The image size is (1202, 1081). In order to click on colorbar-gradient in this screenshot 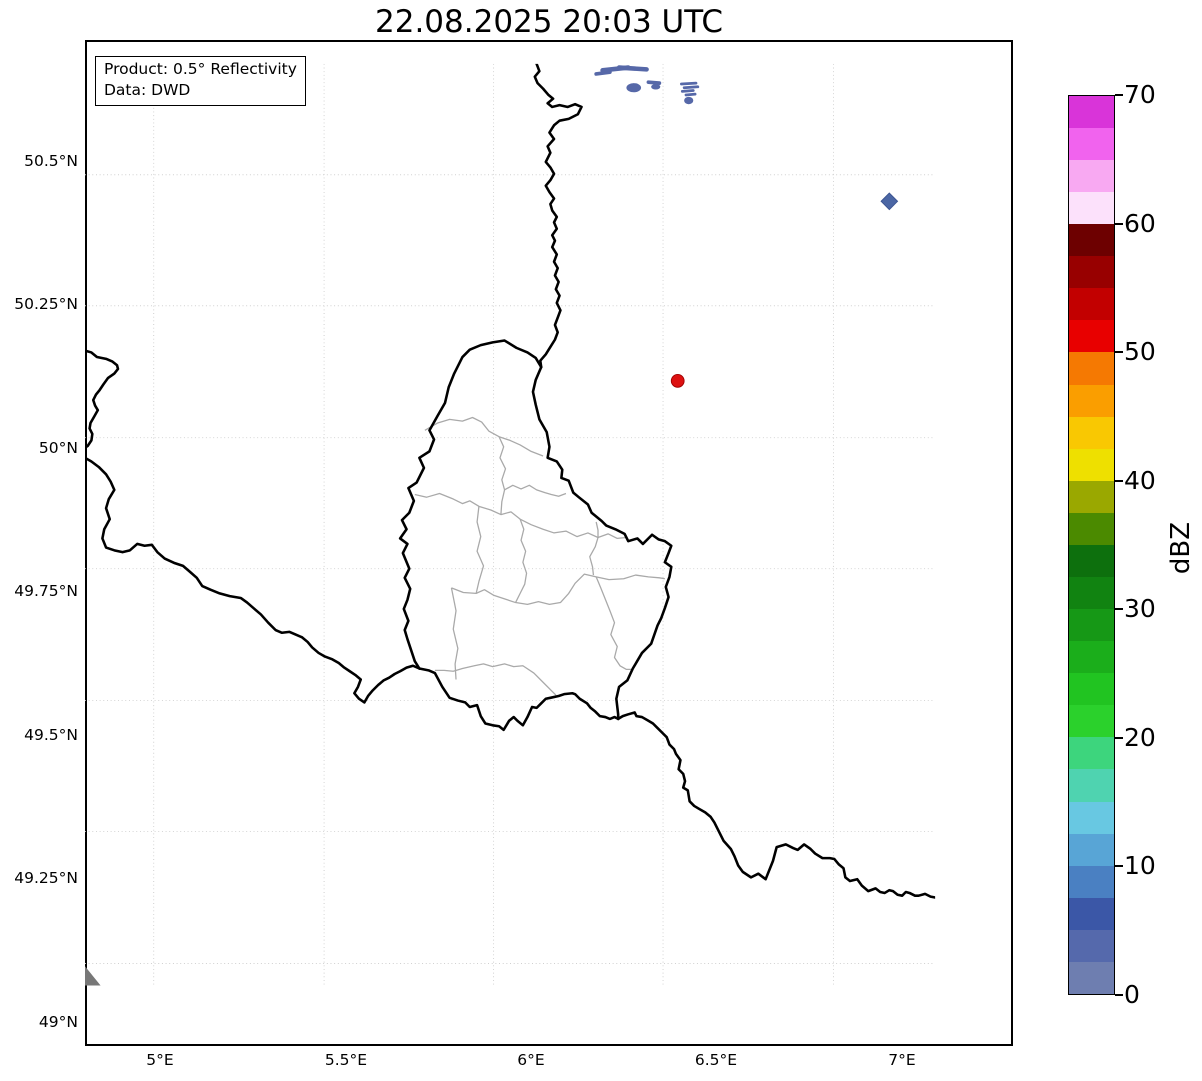, I will do `click(1091, 545)`.